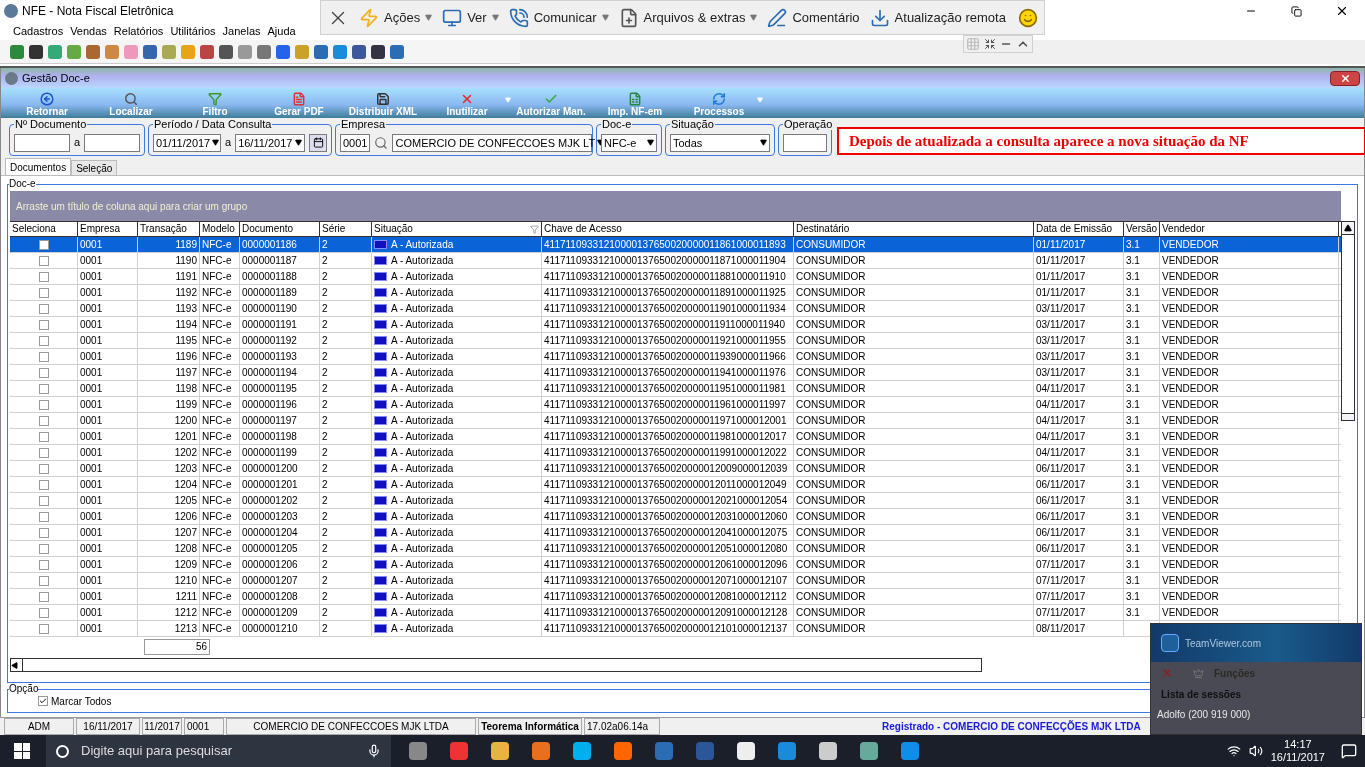 The image size is (1365, 767). What do you see at coordinates (38, 166) in the screenshot?
I see `tab: Documentos` at bounding box center [38, 166].